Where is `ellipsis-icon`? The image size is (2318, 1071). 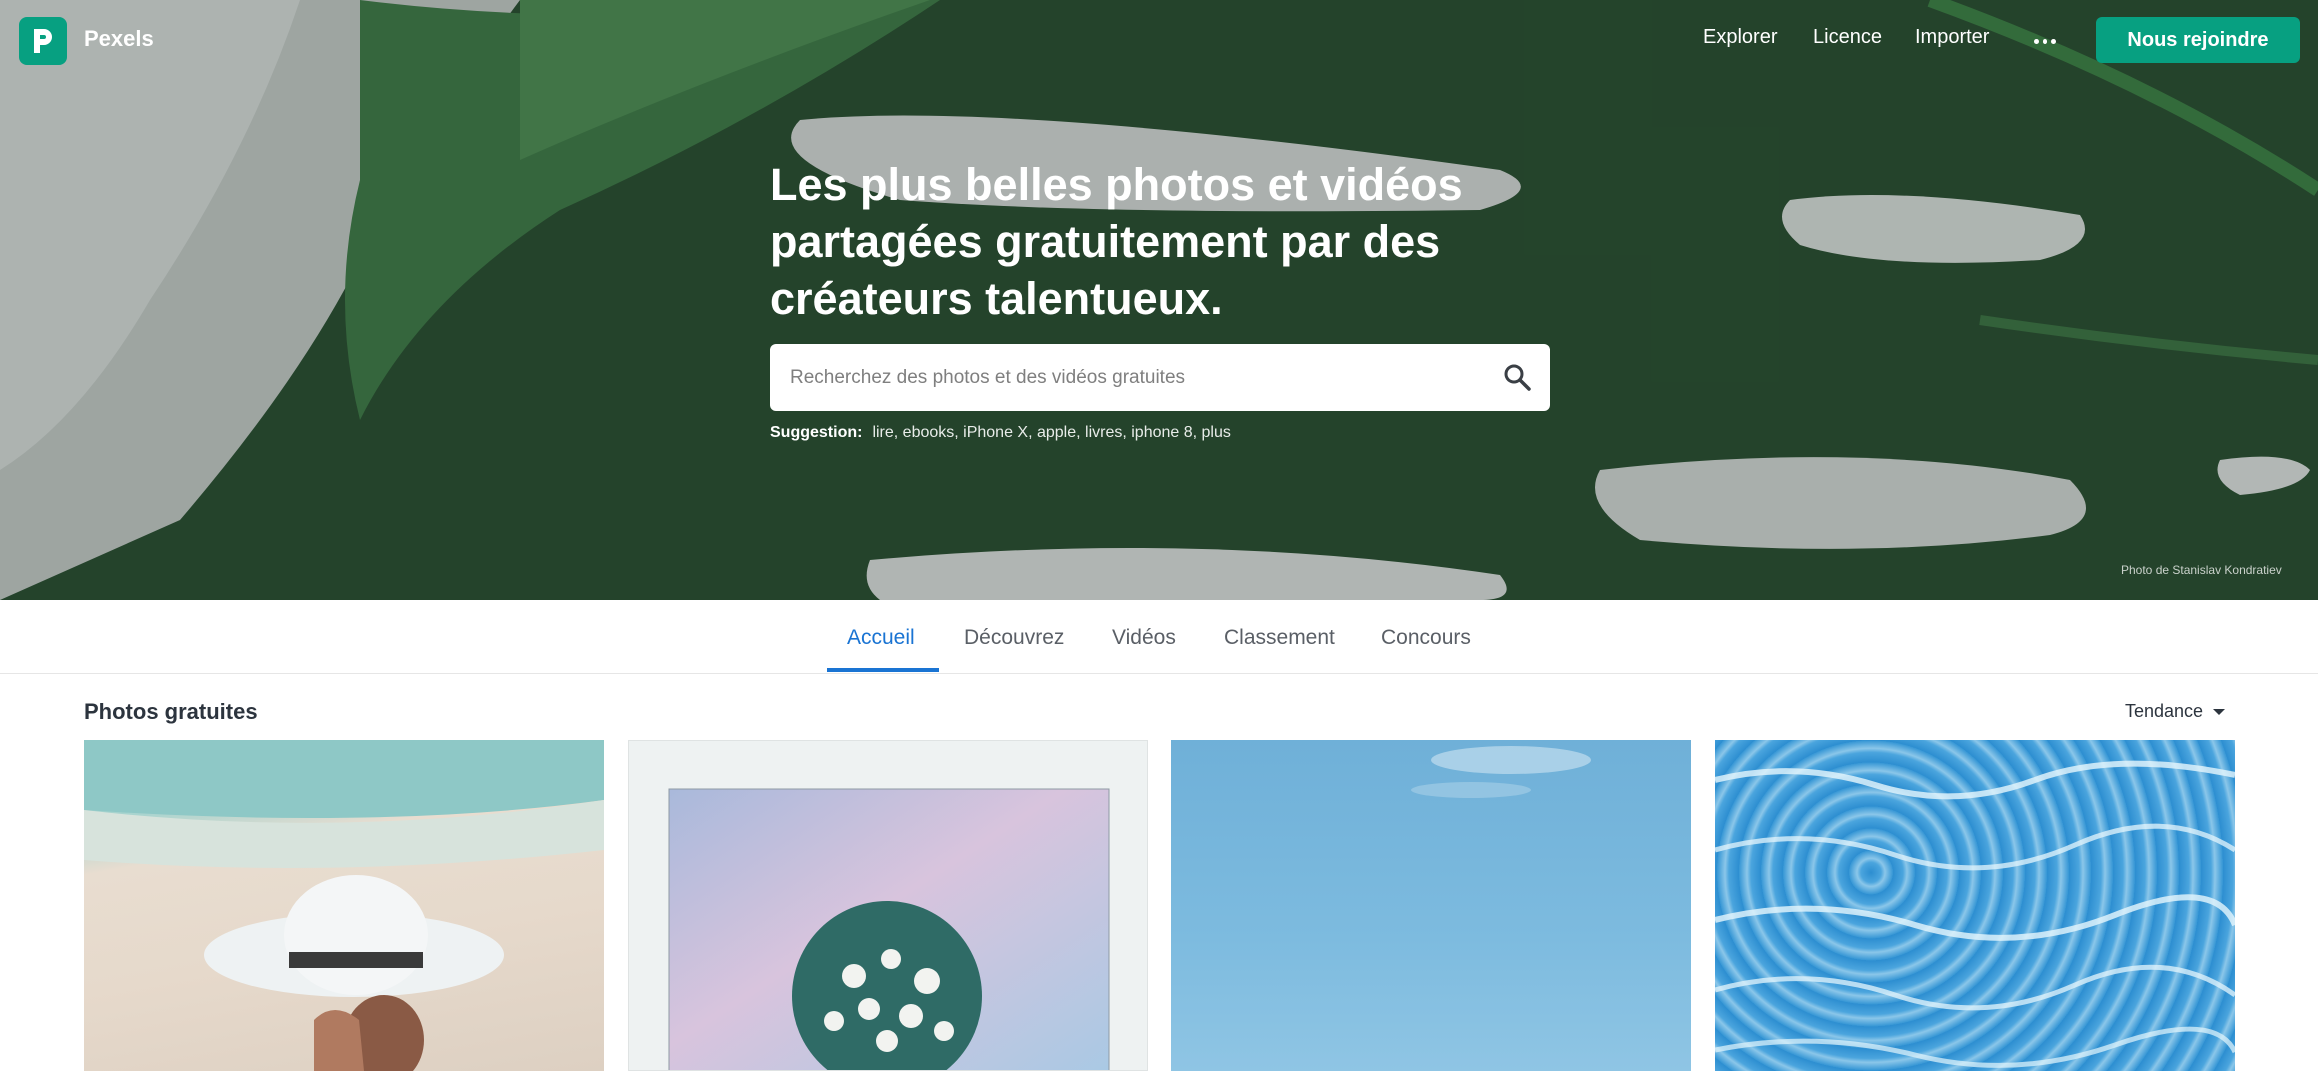
ellipsis-icon is located at coordinates (2045, 41).